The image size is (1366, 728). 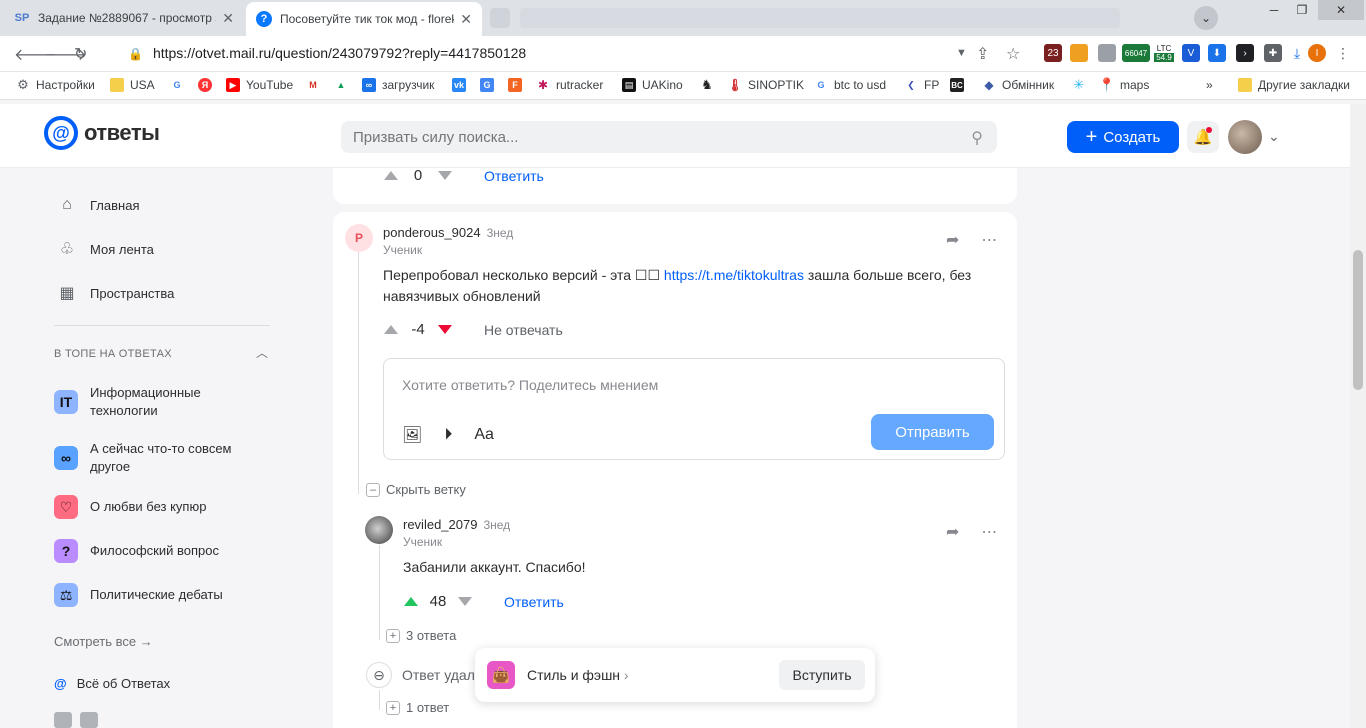 What do you see at coordinates (1136, 53) in the screenshot?
I see `extension-btc-icon: 66047` at bounding box center [1136, 53].